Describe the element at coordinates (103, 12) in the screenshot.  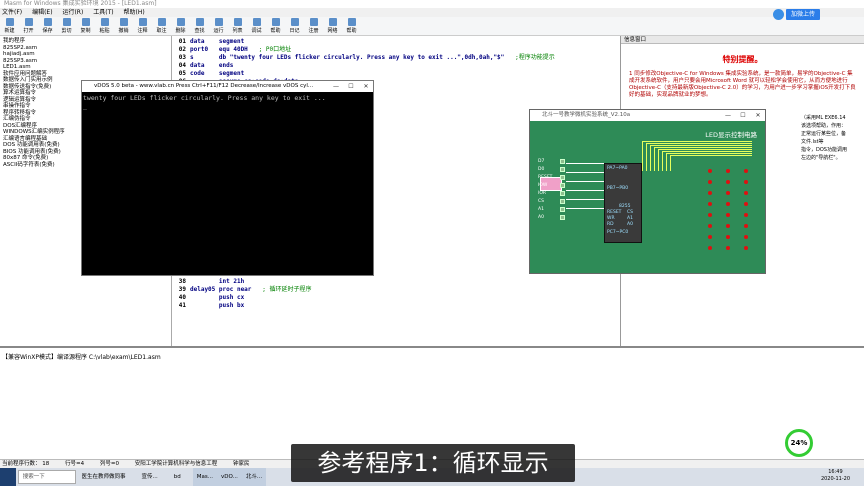
I see `menu-tools: 工具(T)` at that location.